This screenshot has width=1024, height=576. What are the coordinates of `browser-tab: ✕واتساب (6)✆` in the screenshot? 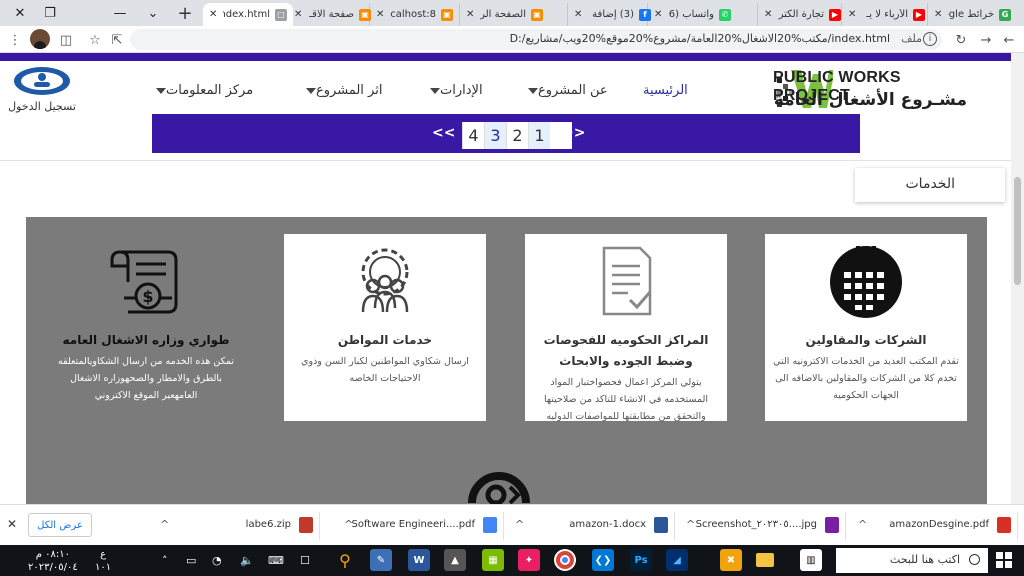 It's located at (692, 14).